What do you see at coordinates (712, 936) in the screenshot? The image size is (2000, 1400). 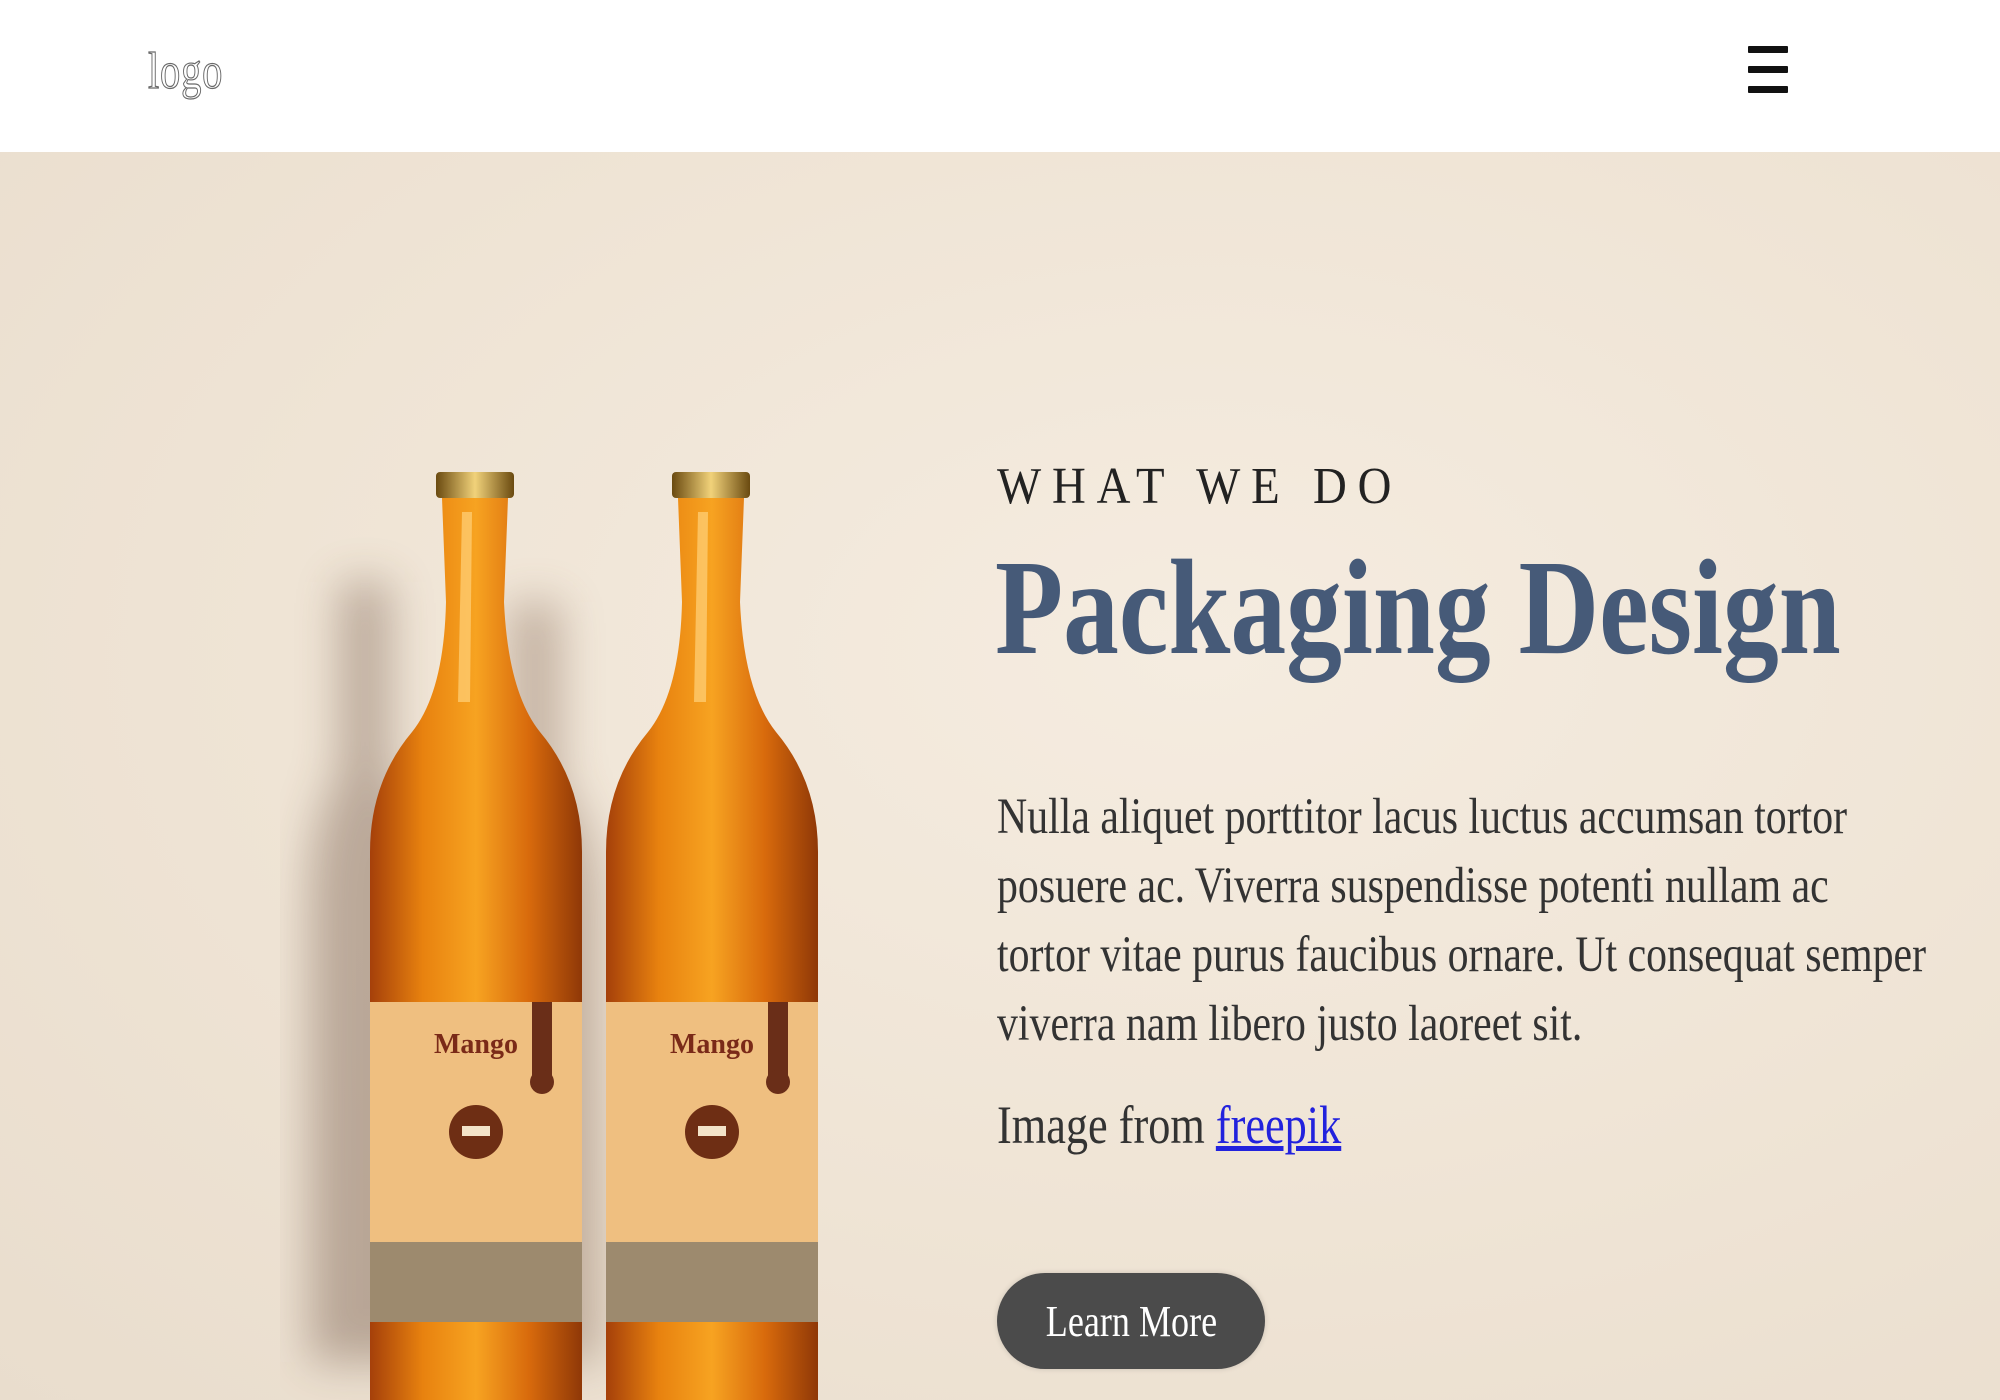 I see `bottle-right: Mango` at bounding box center [712, 936].